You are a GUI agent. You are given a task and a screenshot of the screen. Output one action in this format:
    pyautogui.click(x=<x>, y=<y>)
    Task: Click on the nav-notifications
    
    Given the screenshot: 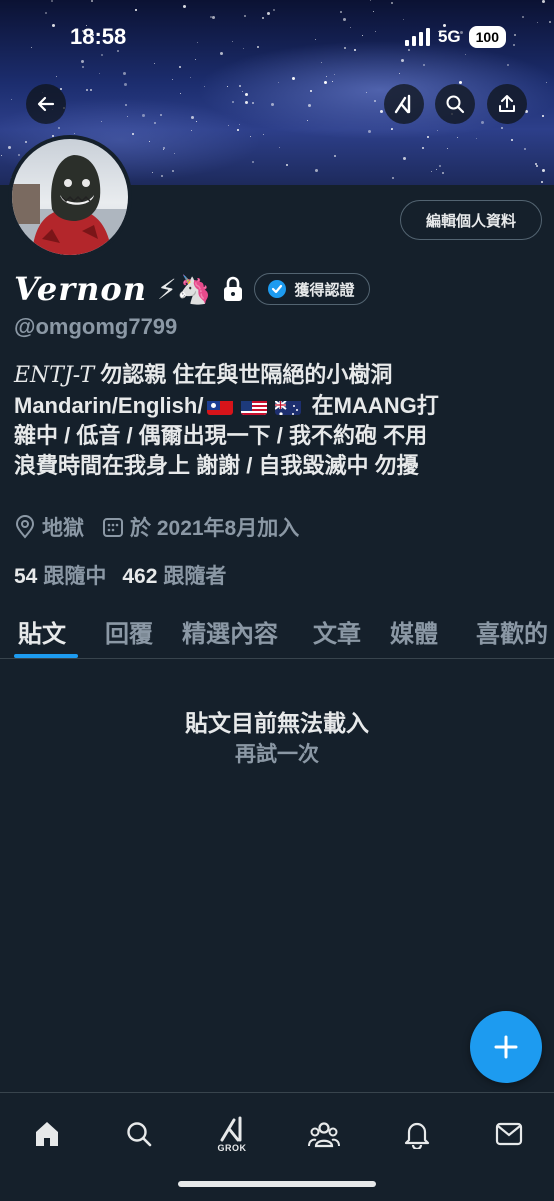 What is the action you would take?
    pyautogui.click(x=417, y=1134)
    